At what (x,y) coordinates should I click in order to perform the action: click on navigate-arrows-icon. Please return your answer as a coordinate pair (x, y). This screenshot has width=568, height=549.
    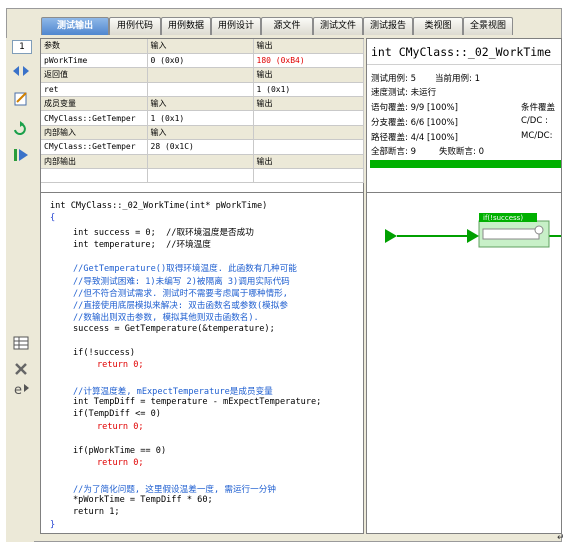
    Looking at the image, I should click on (21, 71).